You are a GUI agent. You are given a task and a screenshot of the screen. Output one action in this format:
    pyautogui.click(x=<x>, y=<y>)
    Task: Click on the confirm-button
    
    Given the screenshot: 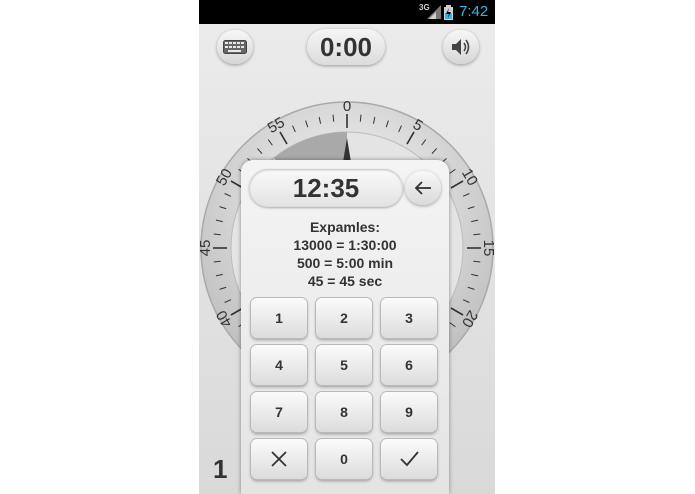 What is the action you would take?
    pyautogui.click(x=409, y=459)
    